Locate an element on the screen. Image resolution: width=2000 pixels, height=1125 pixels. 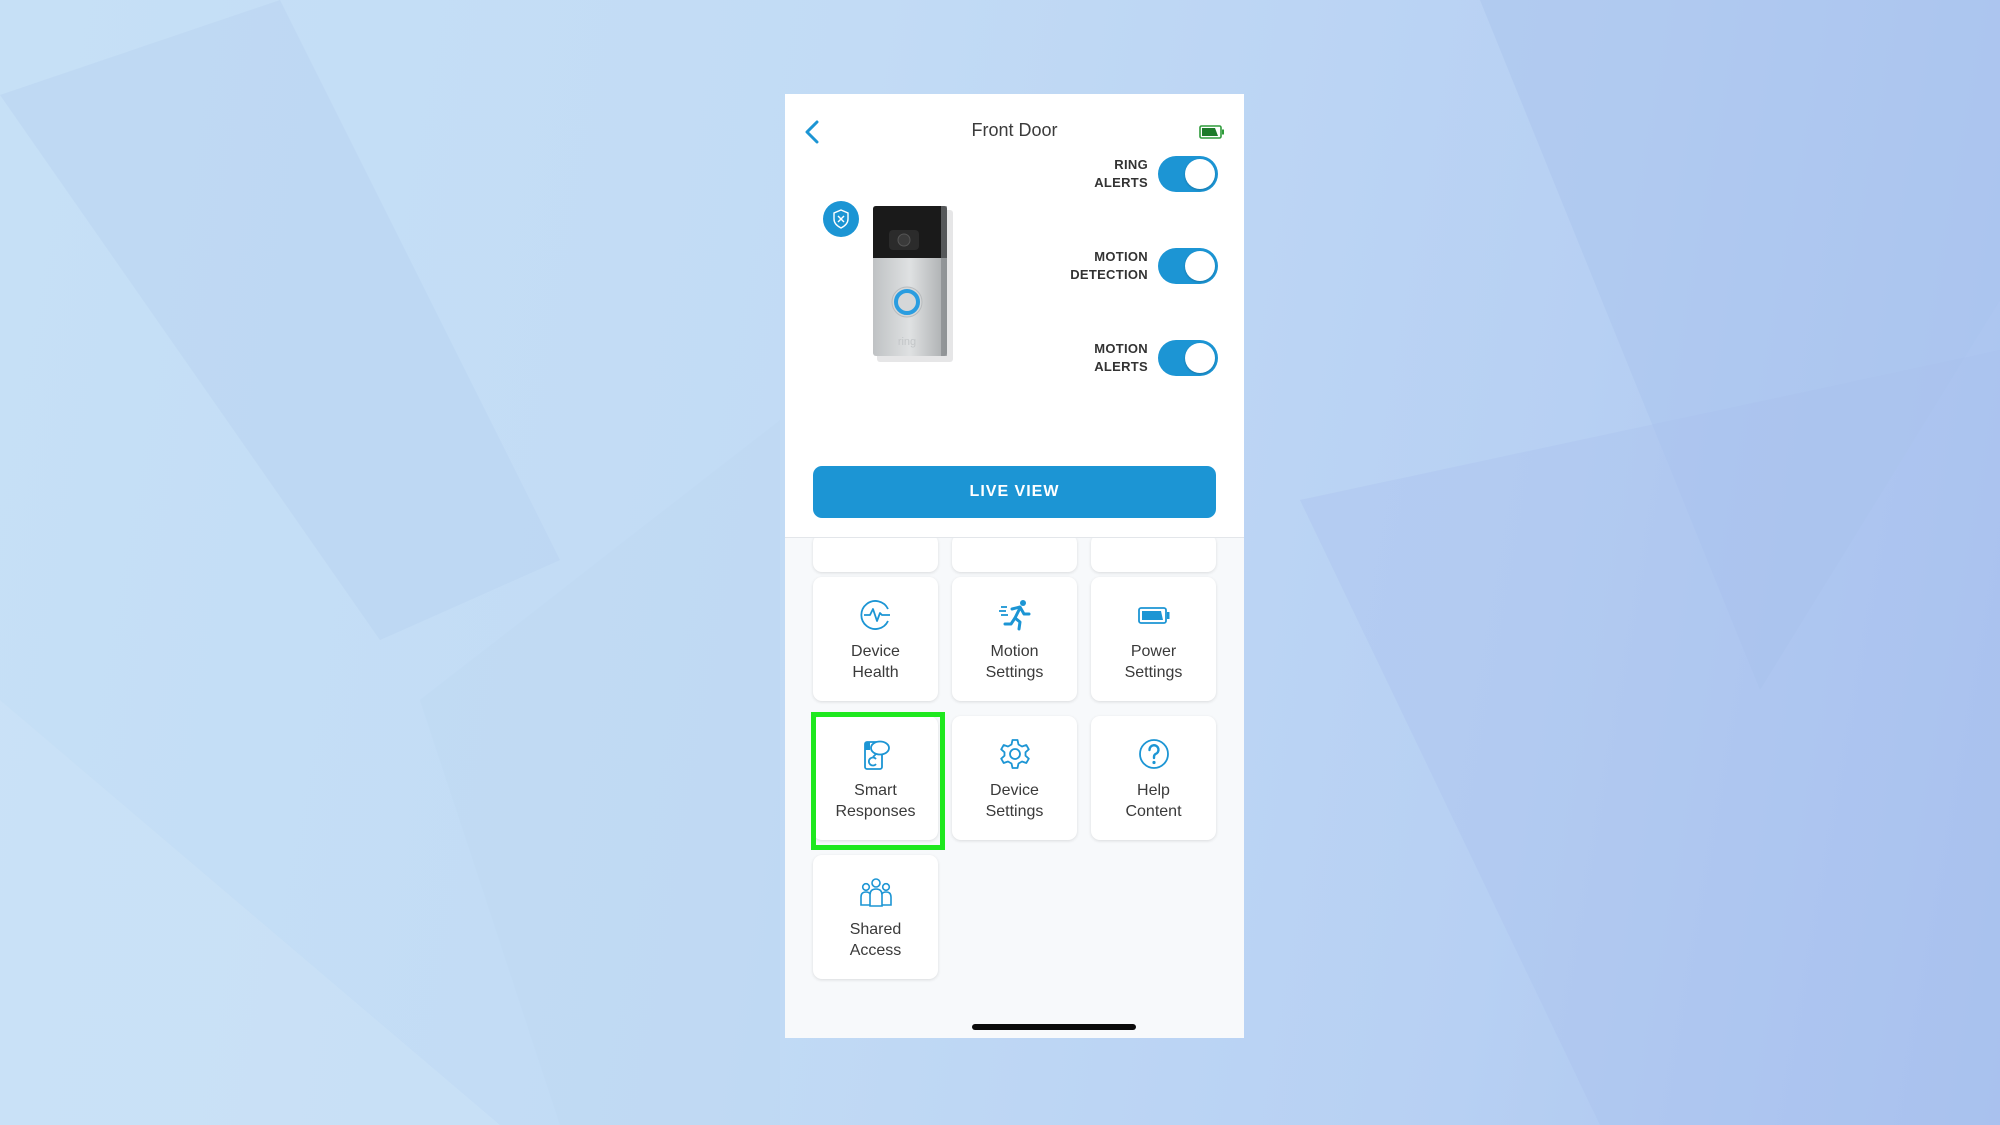
page-title: Front Door is located at coordinates (1014, 130).